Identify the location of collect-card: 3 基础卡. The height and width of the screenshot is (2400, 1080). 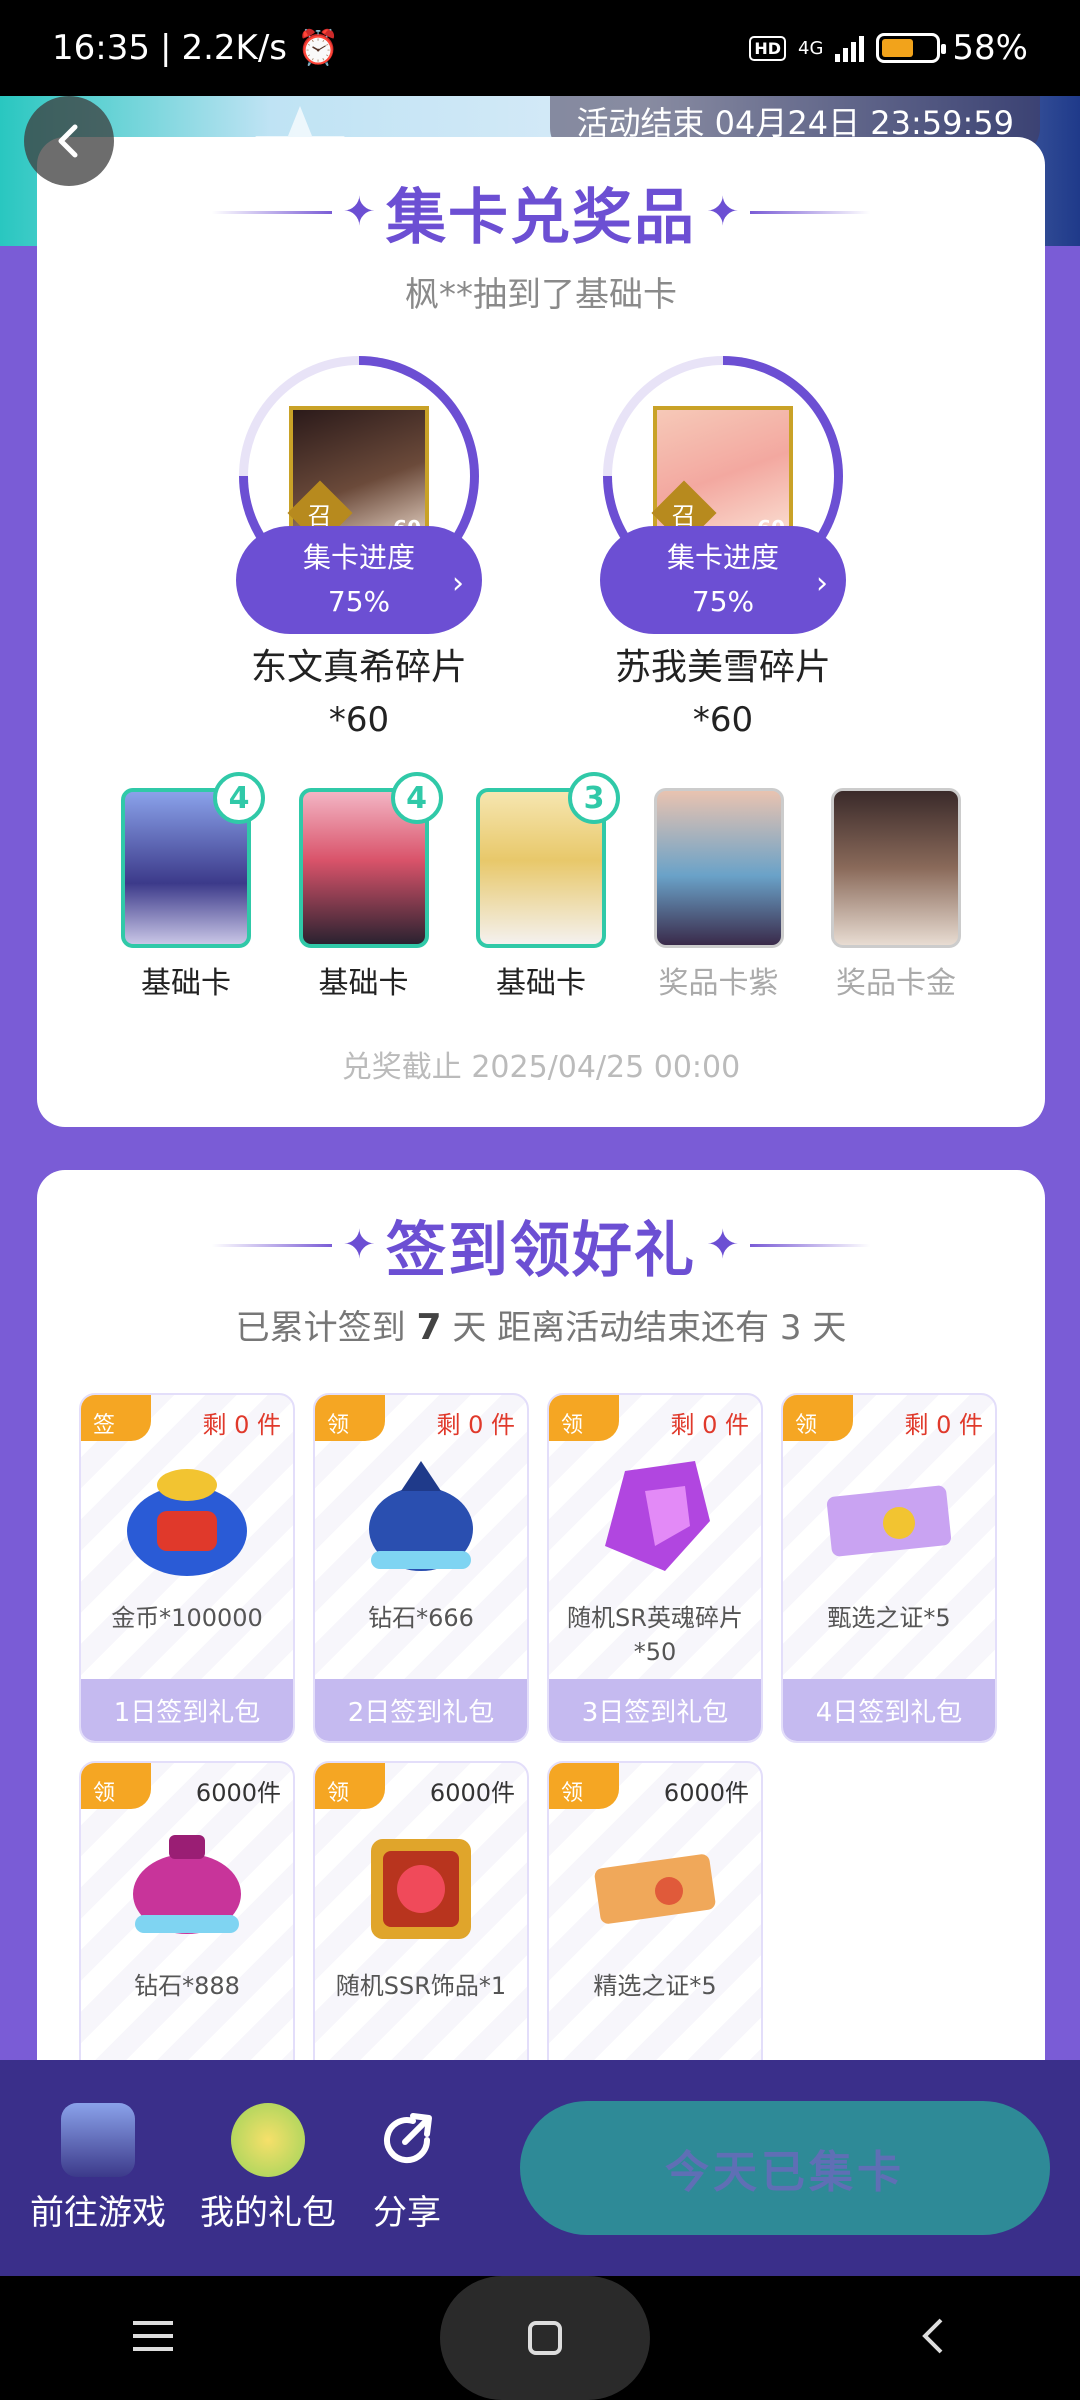
(548, 887).